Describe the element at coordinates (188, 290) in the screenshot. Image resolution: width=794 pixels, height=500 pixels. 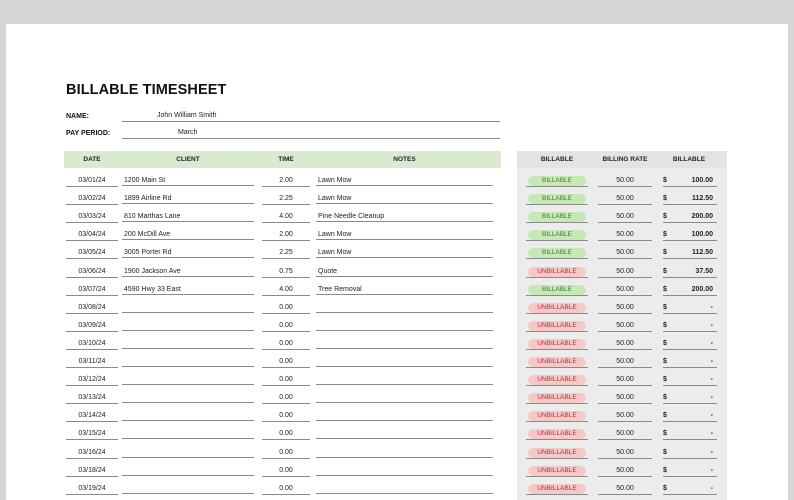
I see `client-cell: 4590 Hwy 33 East` at that location.